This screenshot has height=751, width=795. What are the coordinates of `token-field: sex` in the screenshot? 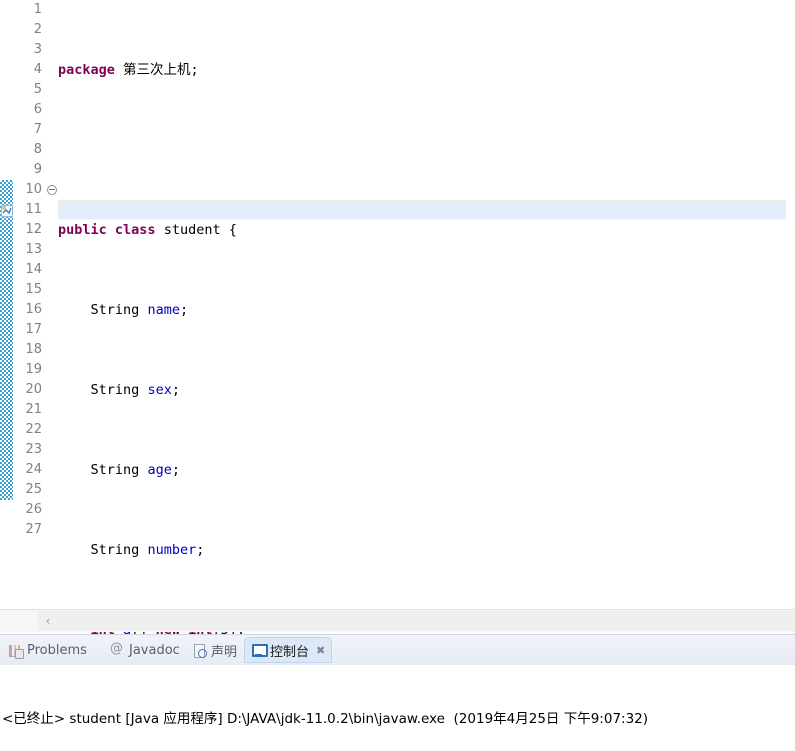 It's located at (159, 390).